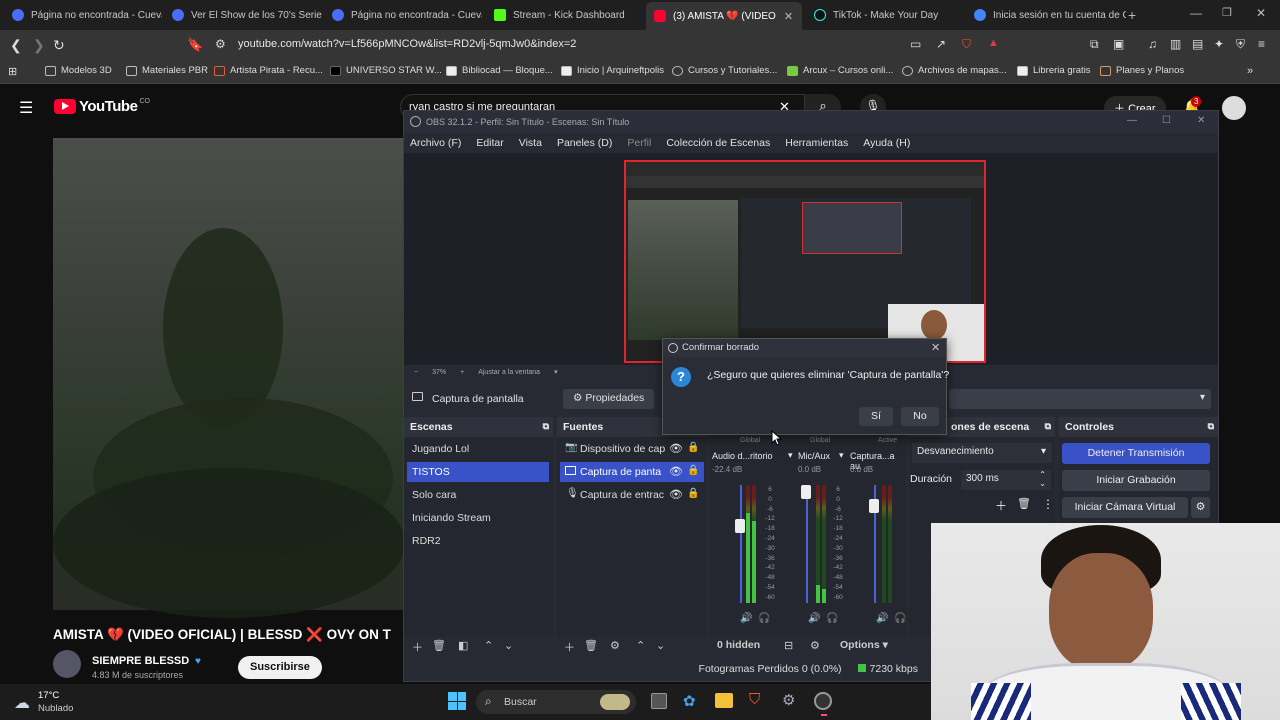 This screenshot has width=1280, height=720. Describe the element at coordinates (1042, 479) in the screenshot. I see `stepper-icon: ⌃ ⌄` at that location.